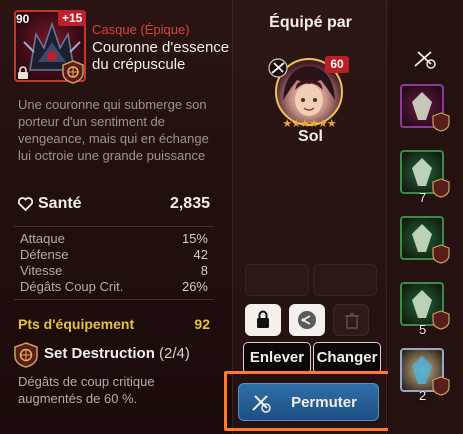 The width and height of the screenshot is (463, 434). What do you see at coordinates (423, 197) in the screenshot?
I see `slot-count: 7` at bounding box center [423, 197].